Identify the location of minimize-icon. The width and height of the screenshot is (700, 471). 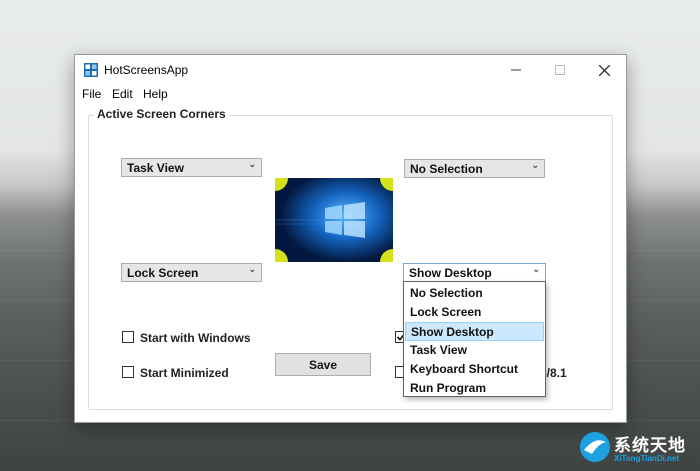
(516, 70).